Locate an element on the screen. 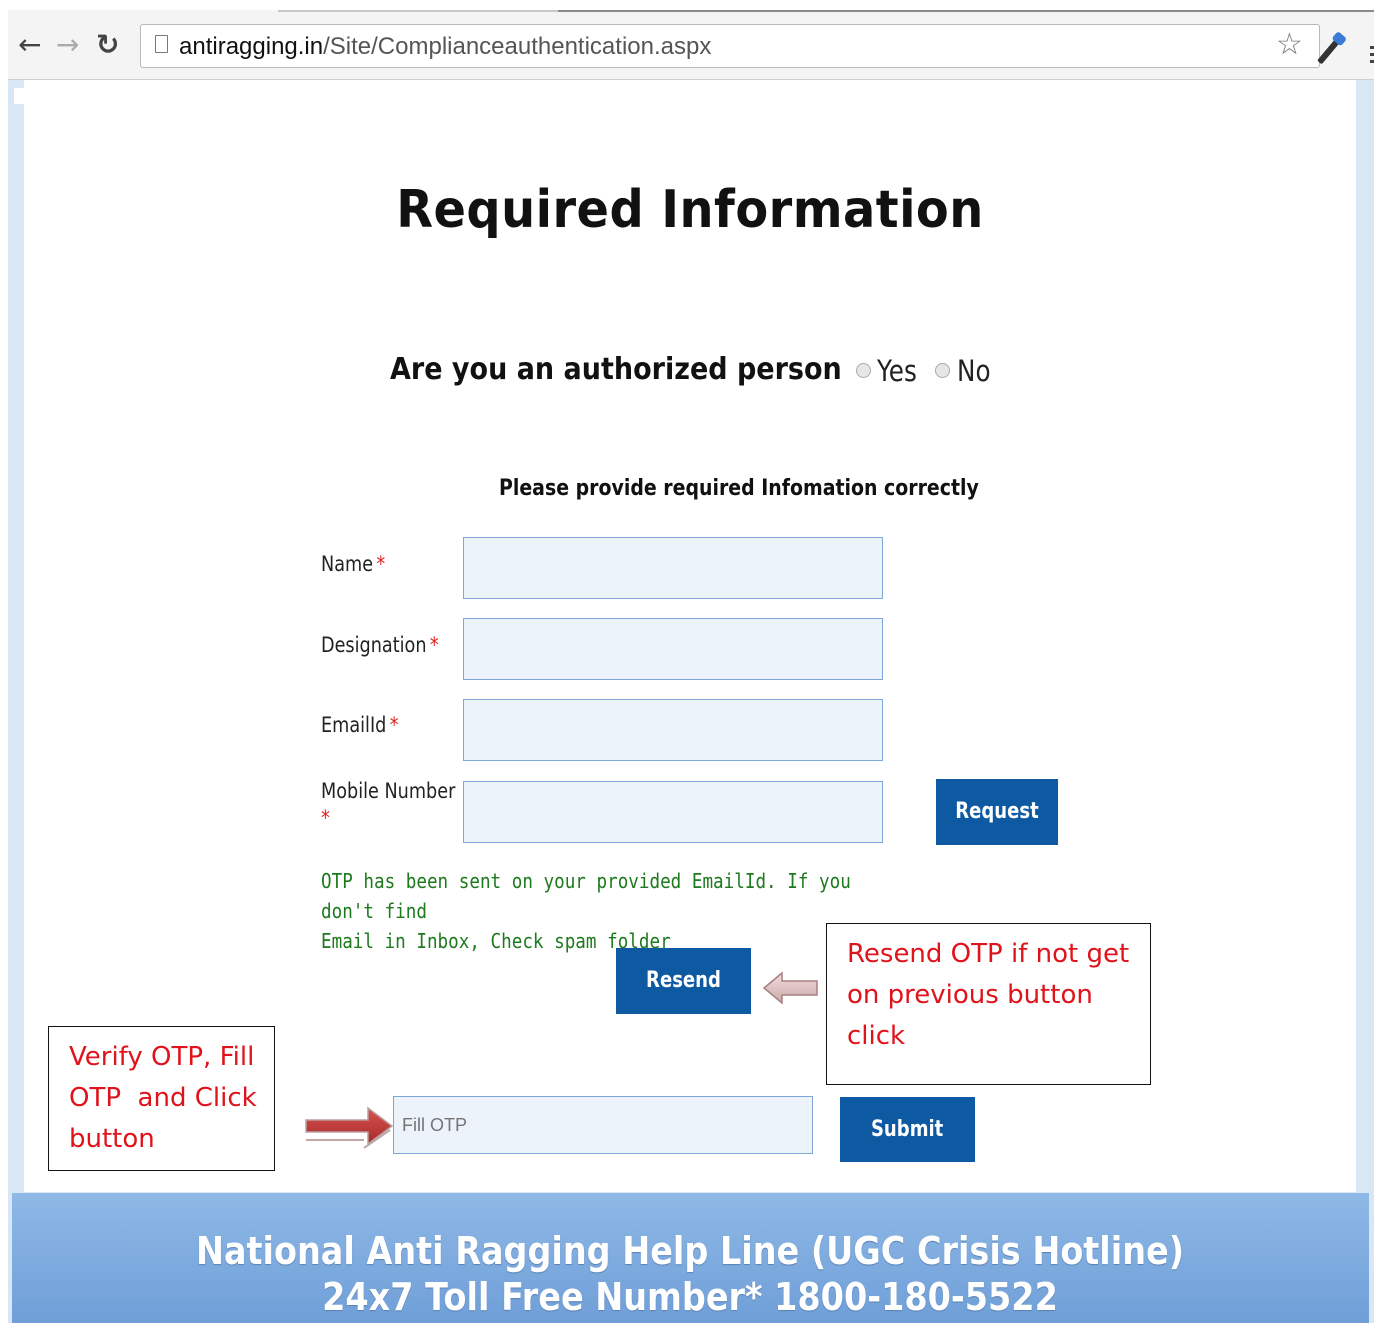  resend-otp-button: Resend OTP is located at coordinates (683, 1003).